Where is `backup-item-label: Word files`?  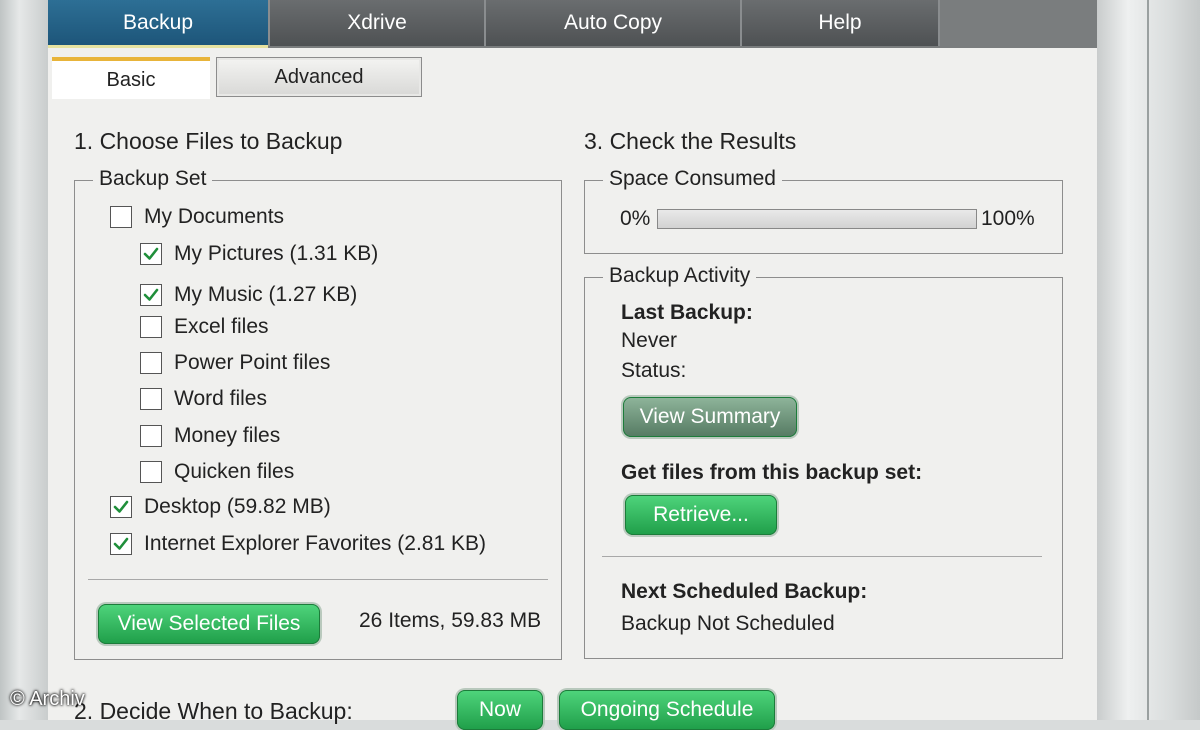 backup-item-label: Word files is located at coordinates (220, 398).